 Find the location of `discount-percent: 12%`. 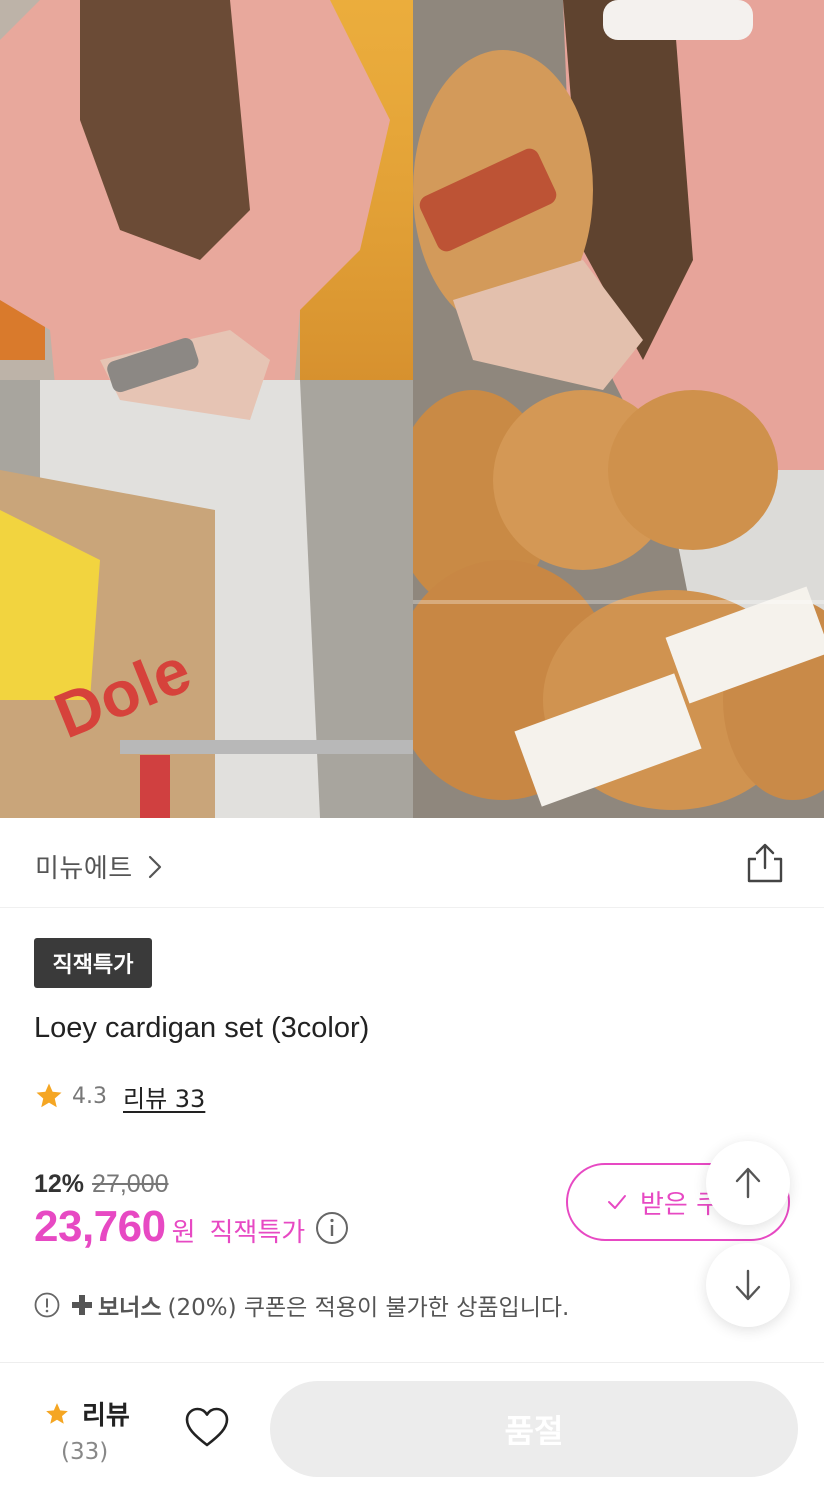

discount-percent: 12% is located at coordinates (59, 1183).